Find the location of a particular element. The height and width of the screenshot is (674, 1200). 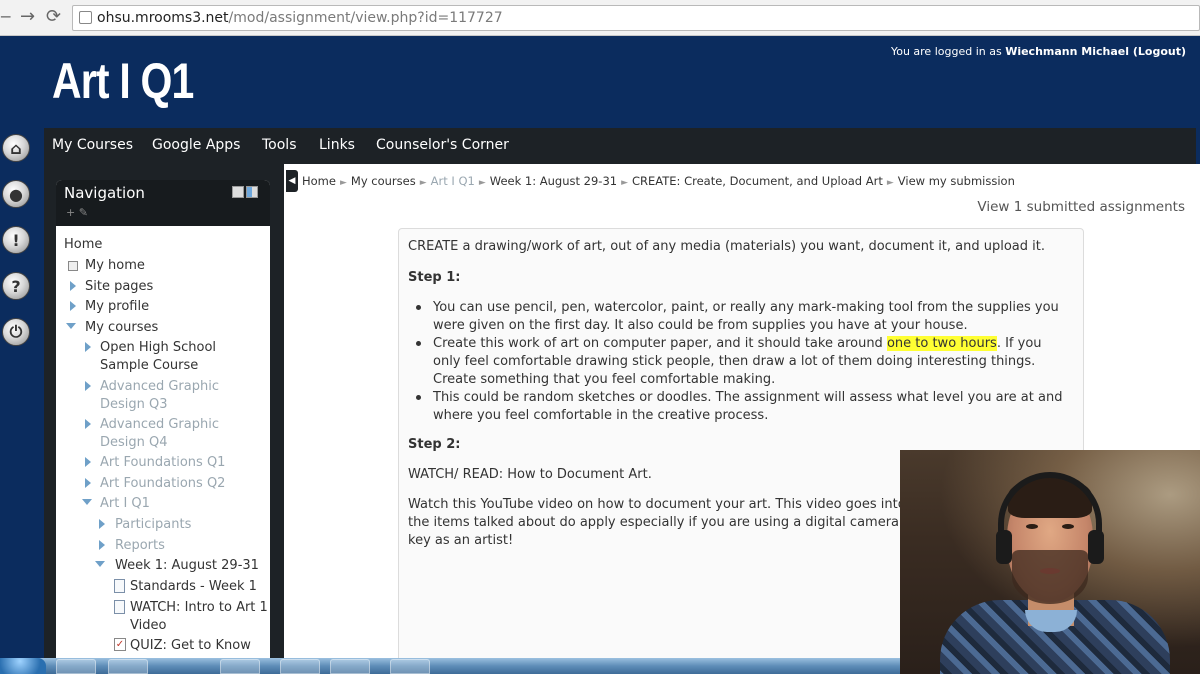

block-edit-icons: + ✎ is located at coordinates (77, 212).